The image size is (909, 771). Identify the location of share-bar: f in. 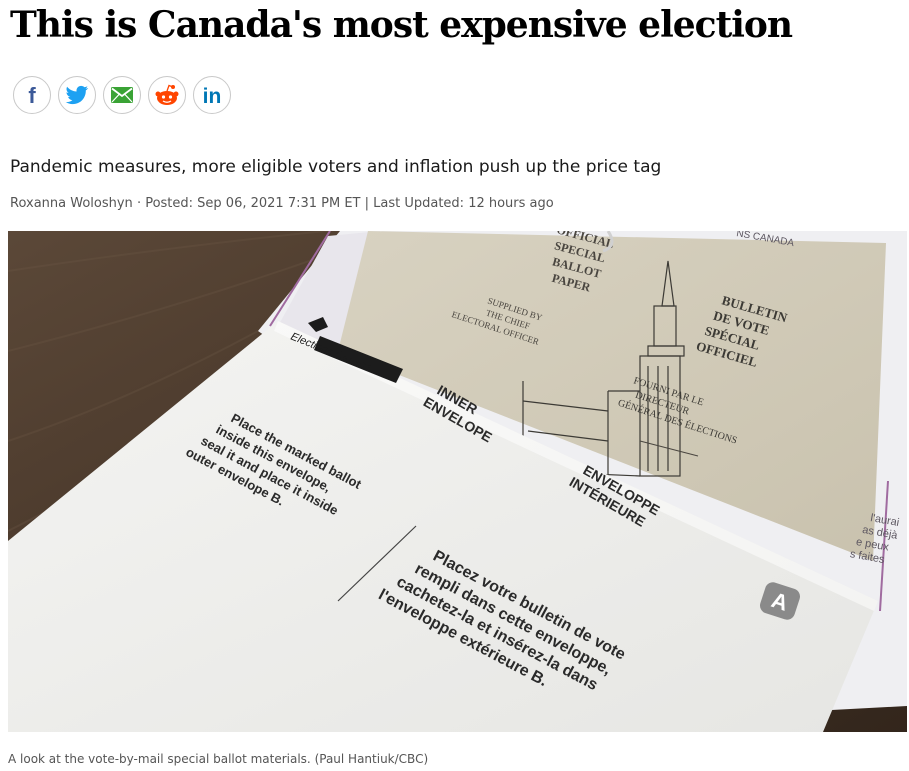
(122, 95).